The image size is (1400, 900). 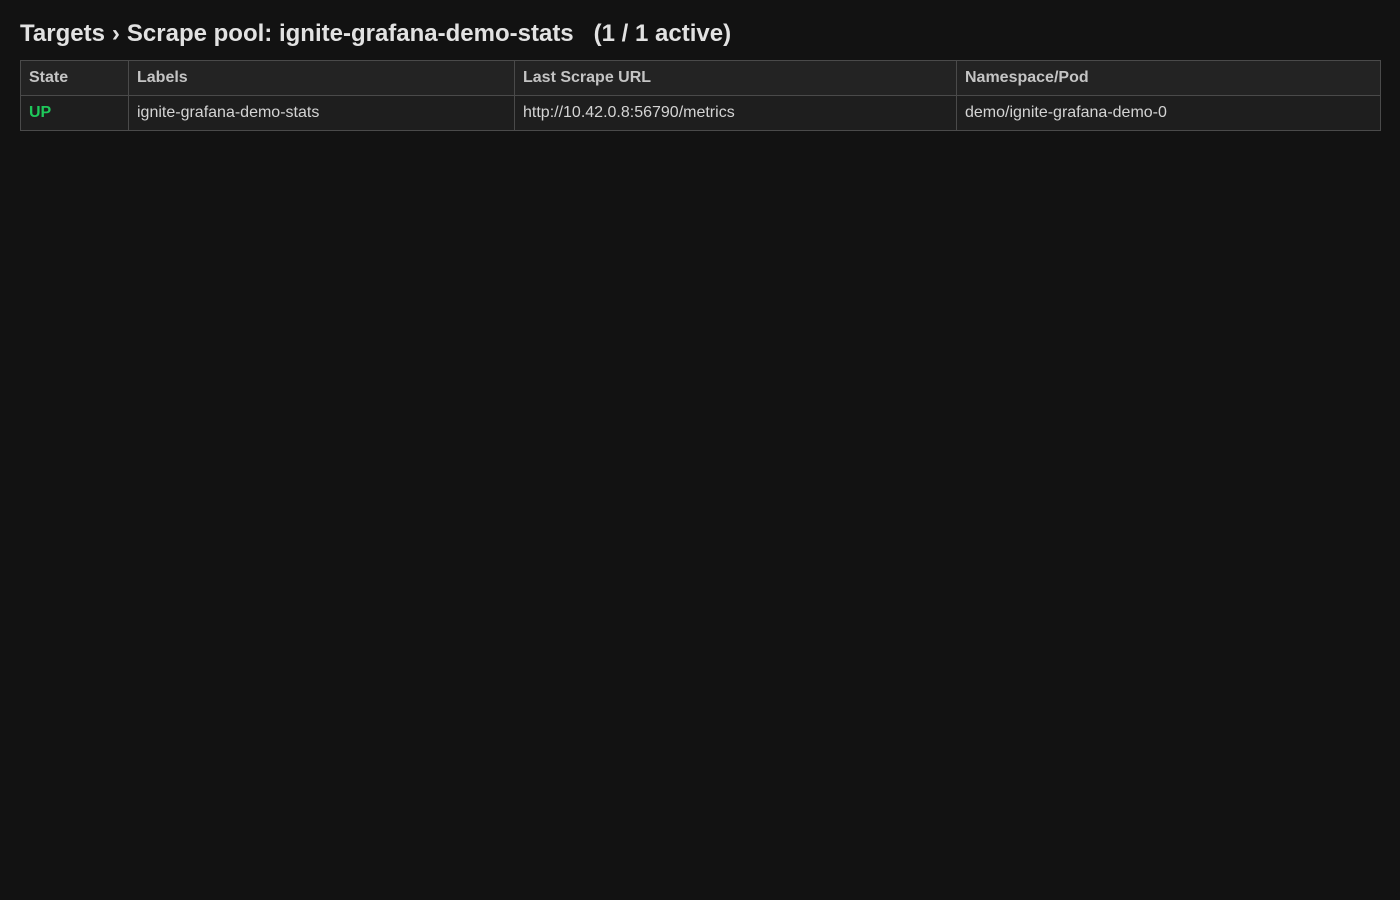 What do you see at coordinates (426, 33) in the screenshot?
I see `scrape-pool-name: ignite-grafana-demo-stats` at bounding box center [426, 33].